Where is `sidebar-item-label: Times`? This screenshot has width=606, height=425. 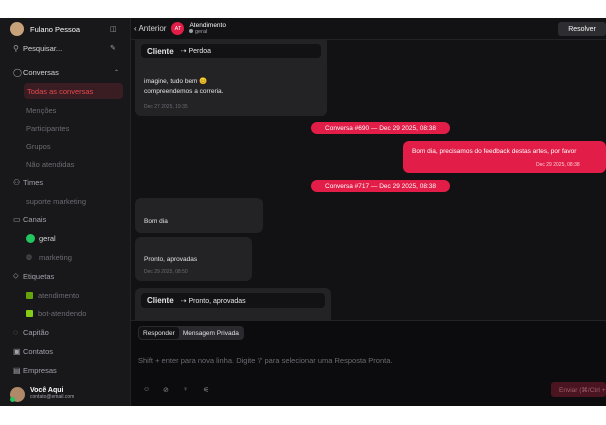 sidebar-item-label: Times is located at coordinates (33, 182).